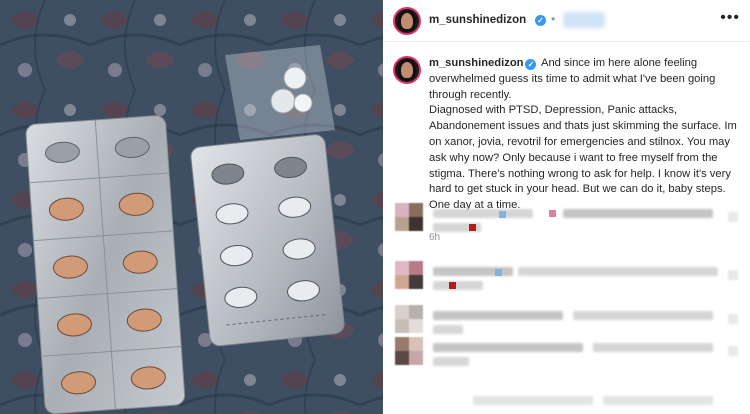 Image resolution: width=750 pixels, height=414 pixels. What do you see at coordinates (540, 20) in the screenshot?
I see `verified-badge-icon: ✓` at bounding box center [540, 20].